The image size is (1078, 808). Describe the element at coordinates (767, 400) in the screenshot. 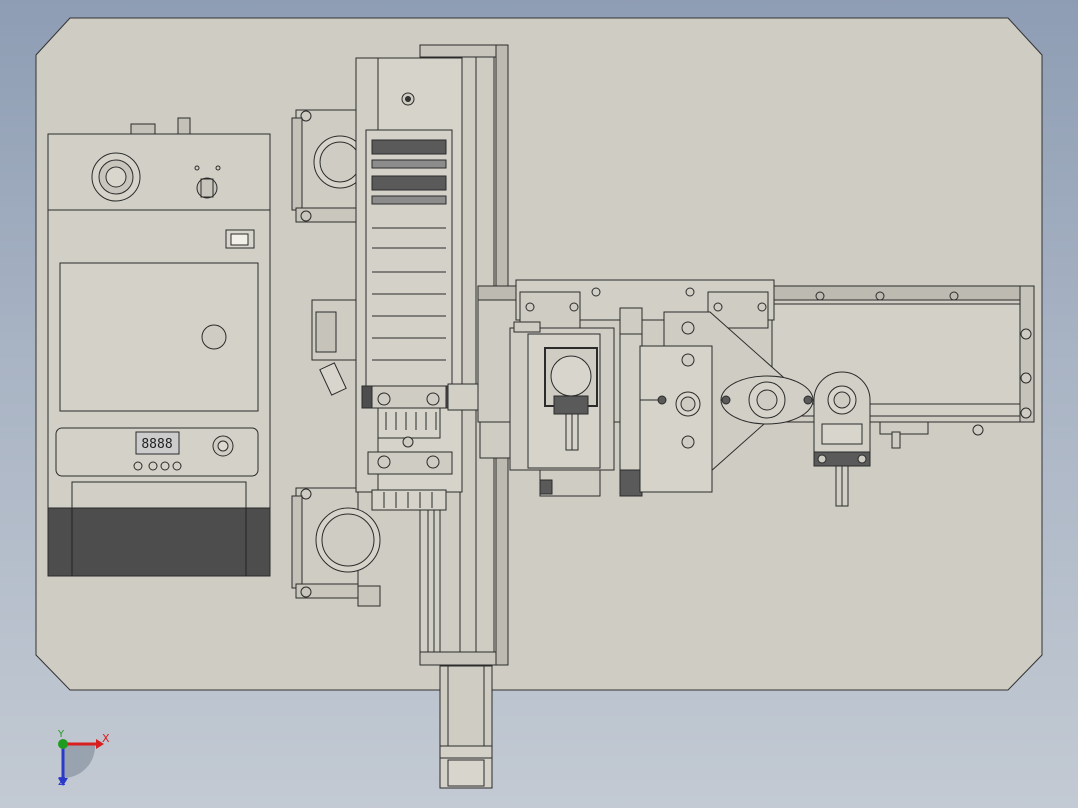

I see `spindle-flange` at that location.